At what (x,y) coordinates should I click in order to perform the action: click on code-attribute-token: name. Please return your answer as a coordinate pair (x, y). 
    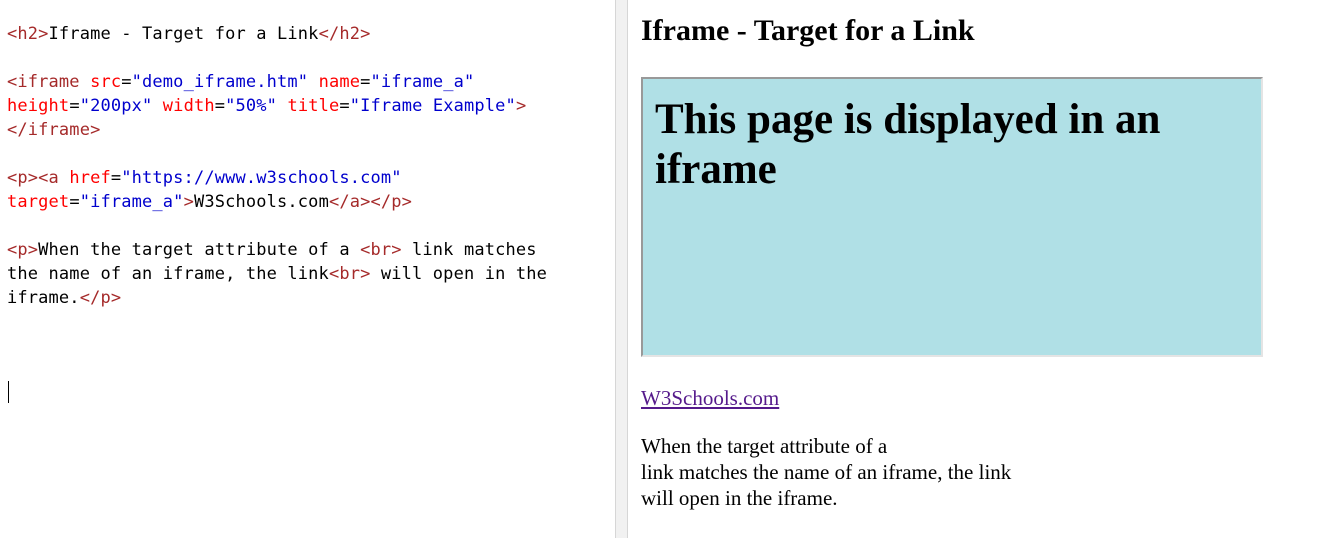
    Looking at the image, I should click on (339, 82).